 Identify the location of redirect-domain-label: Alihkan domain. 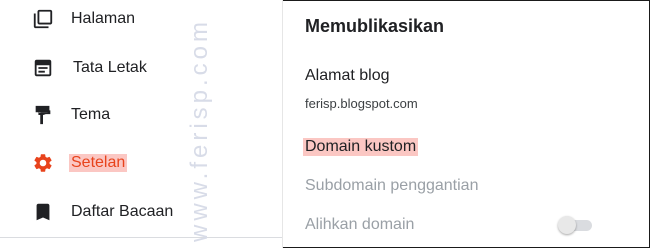
(360, 224).